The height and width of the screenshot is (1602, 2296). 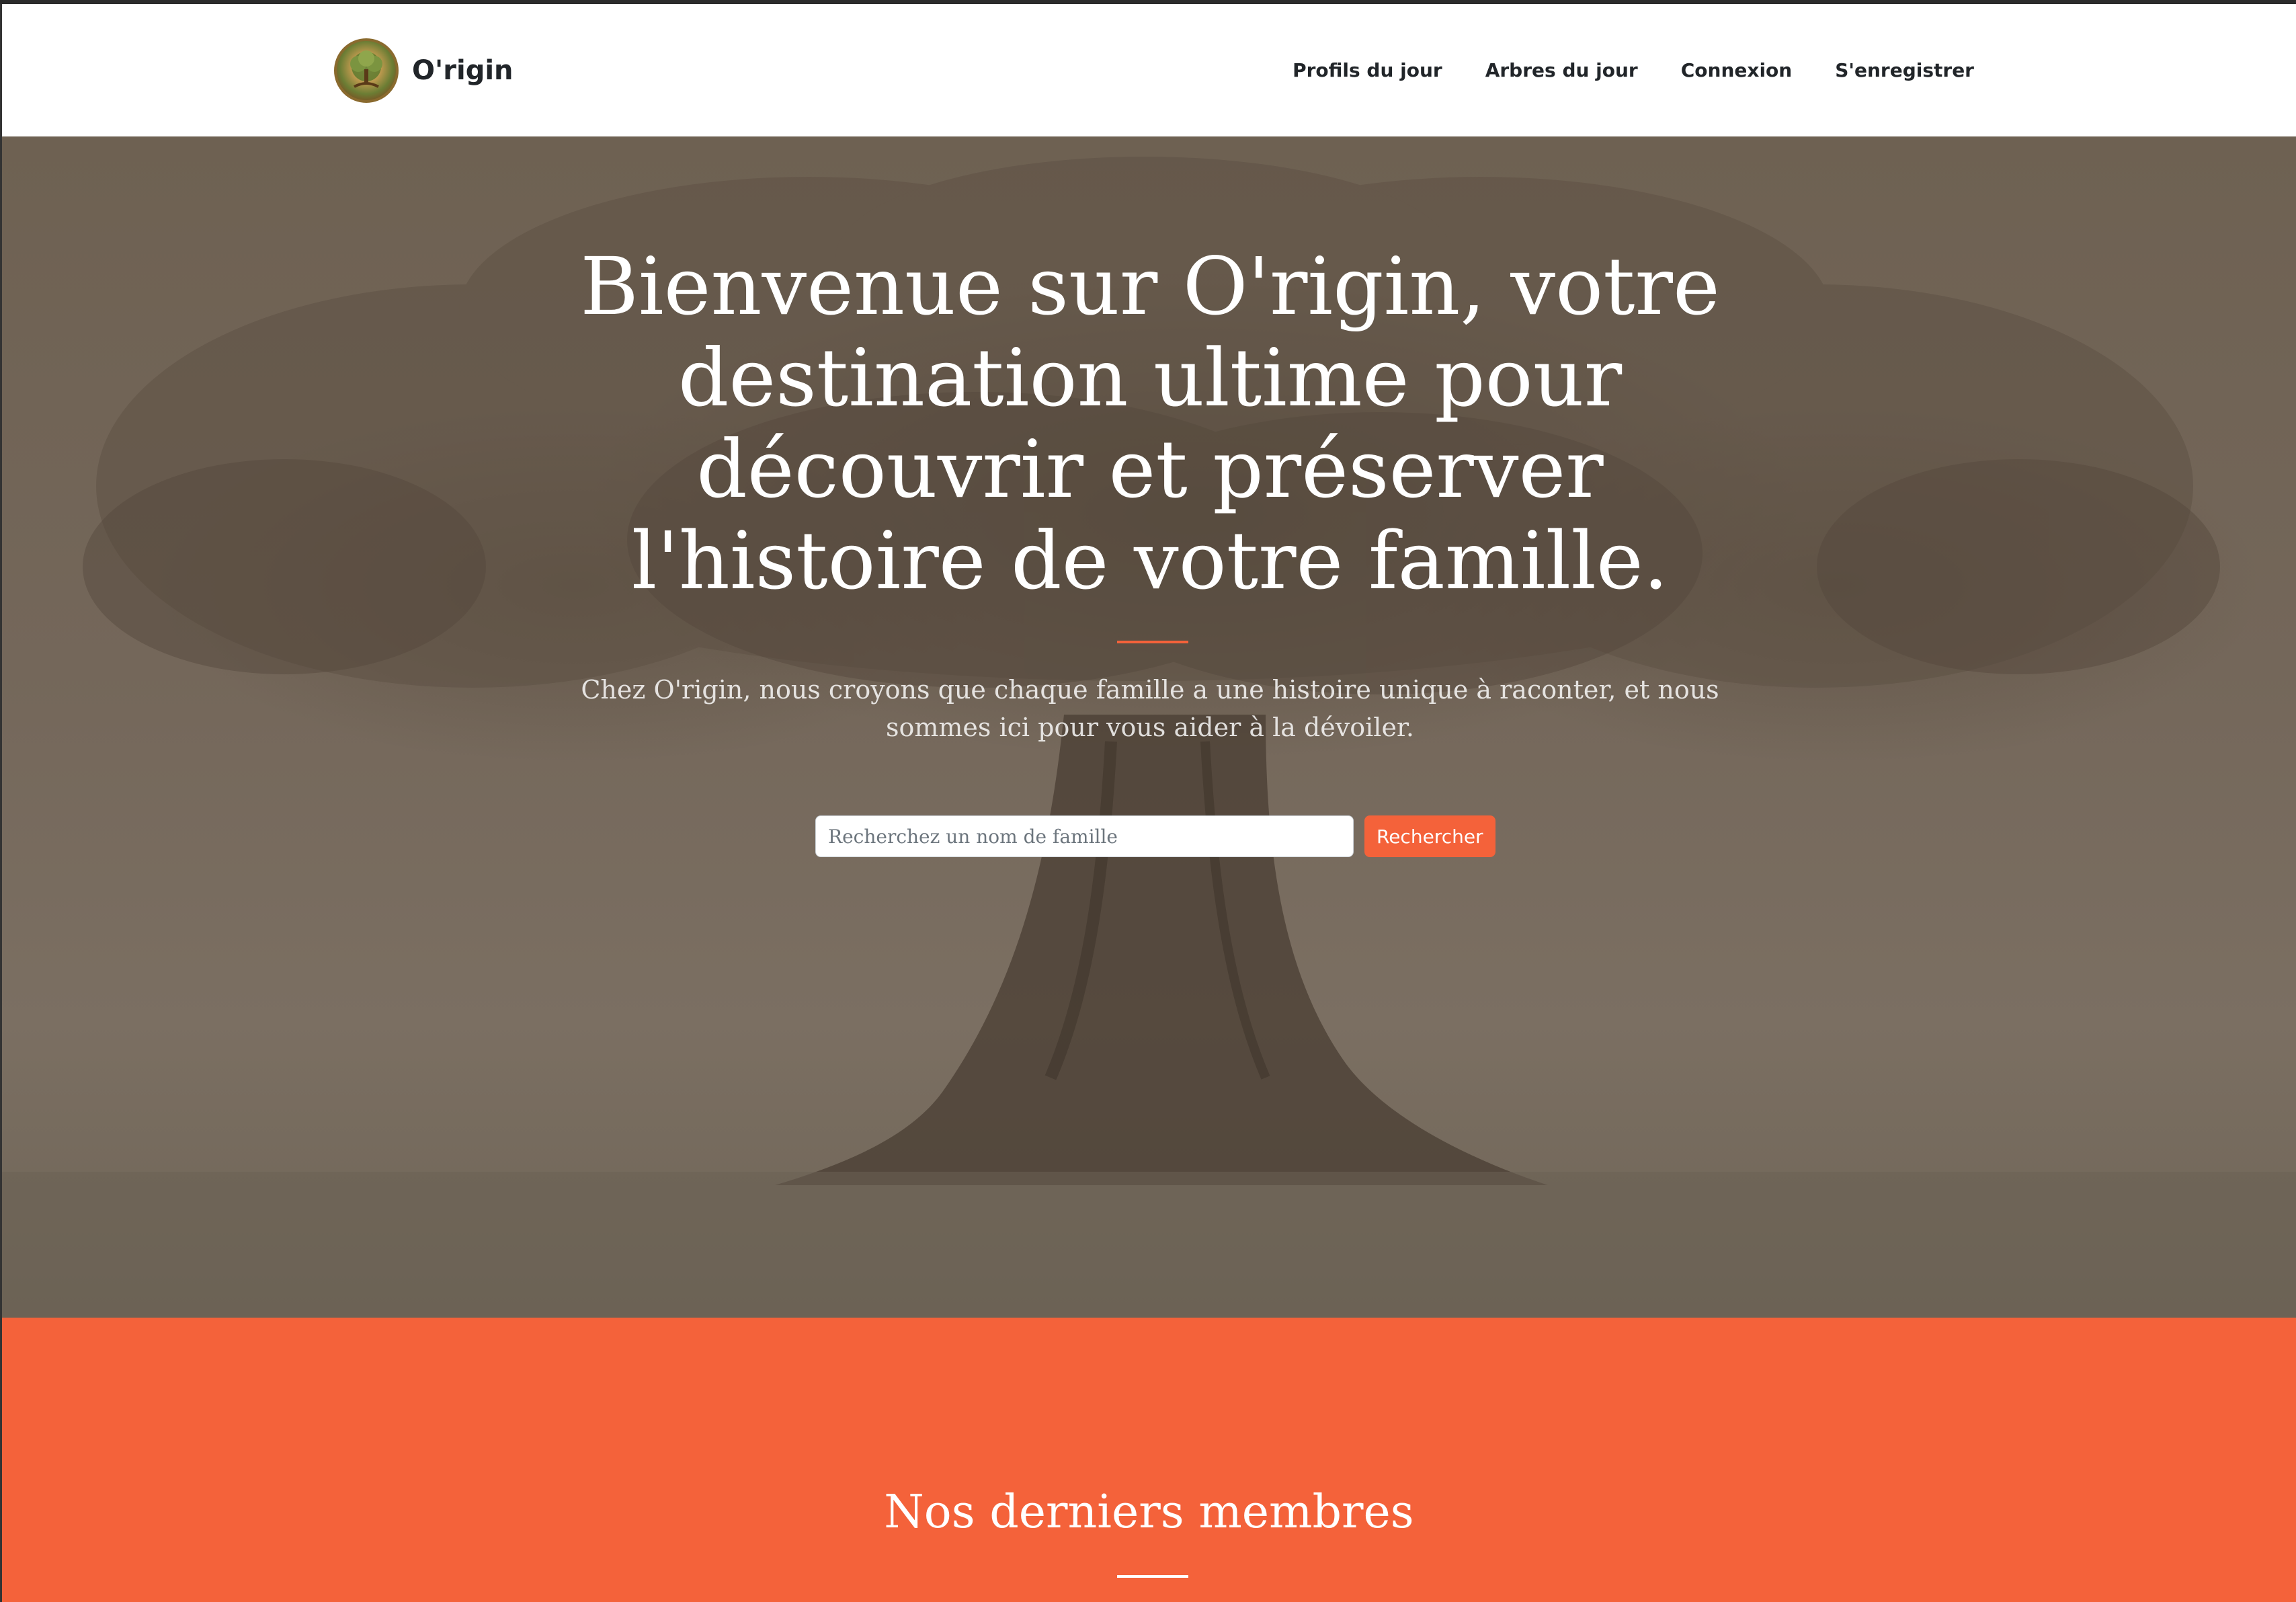 I want to click on family-search-form: Rechercher, so click(x=1155, y=836).